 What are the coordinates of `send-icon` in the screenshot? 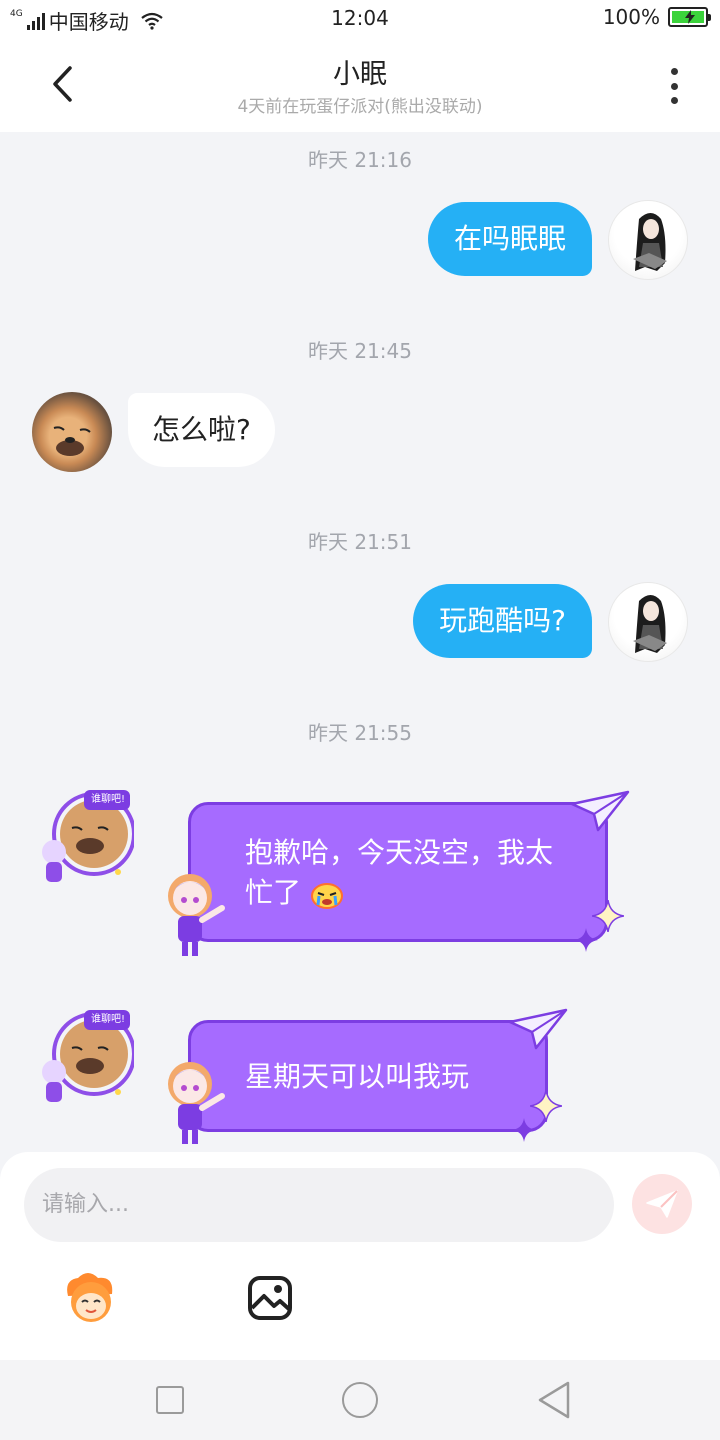 It's located at (662, 1204).